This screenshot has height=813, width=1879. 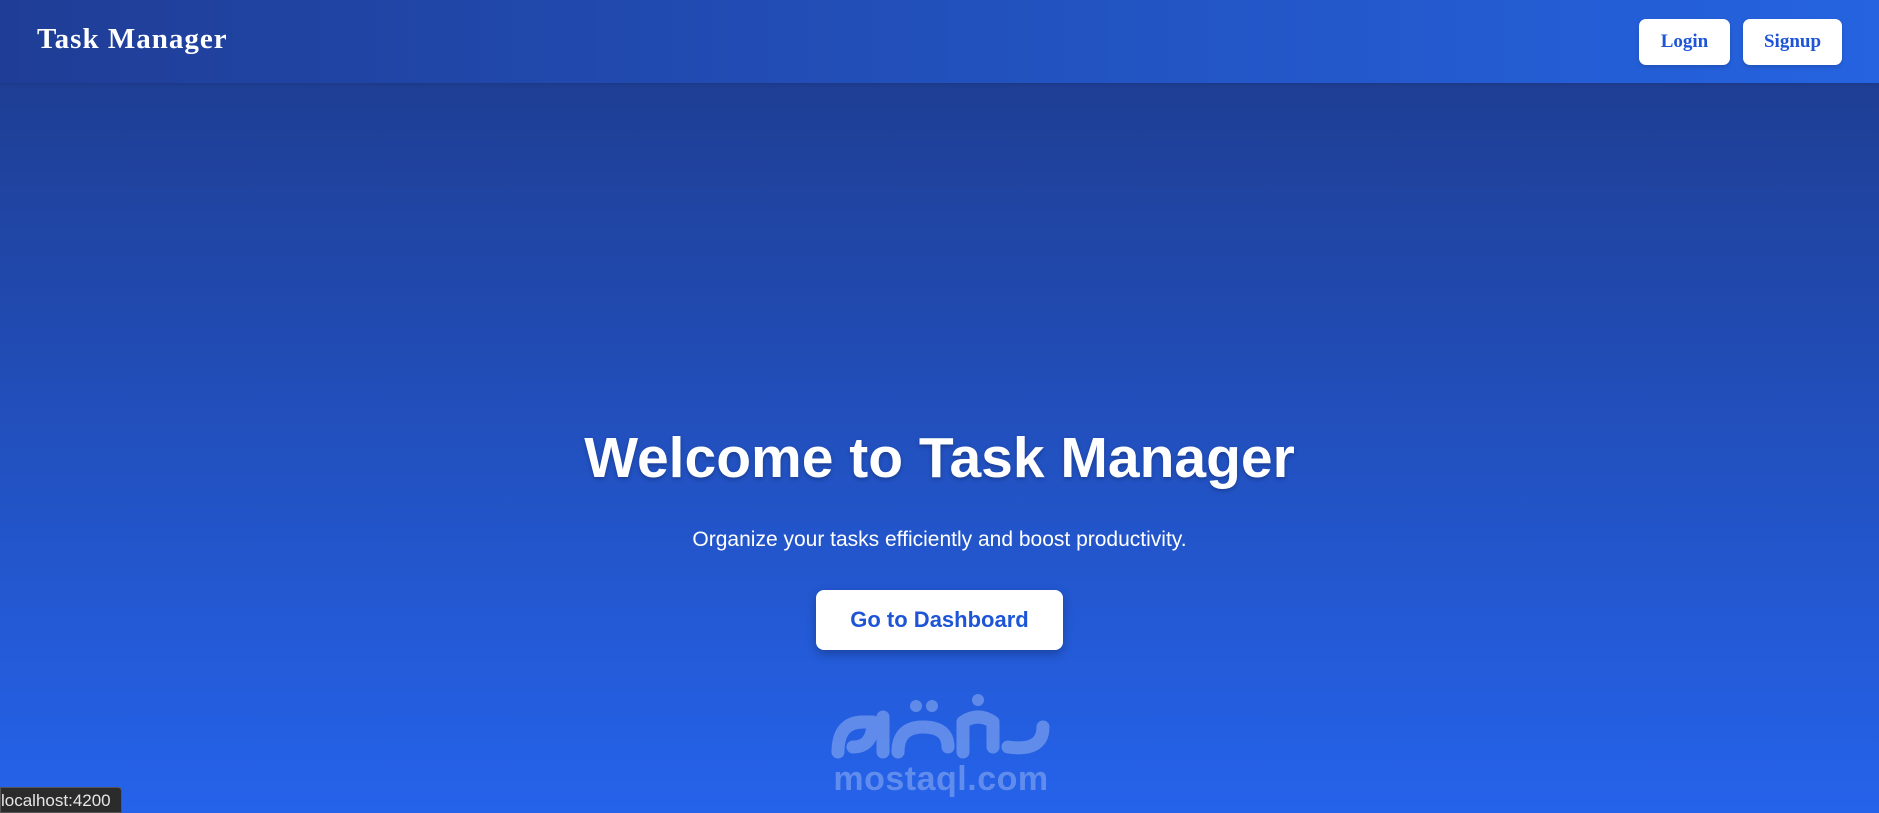 What do you see at coordinates (940, 726) in the screenshot?
I see `mostaql-logo-icon` at bounding box center [940, 726].